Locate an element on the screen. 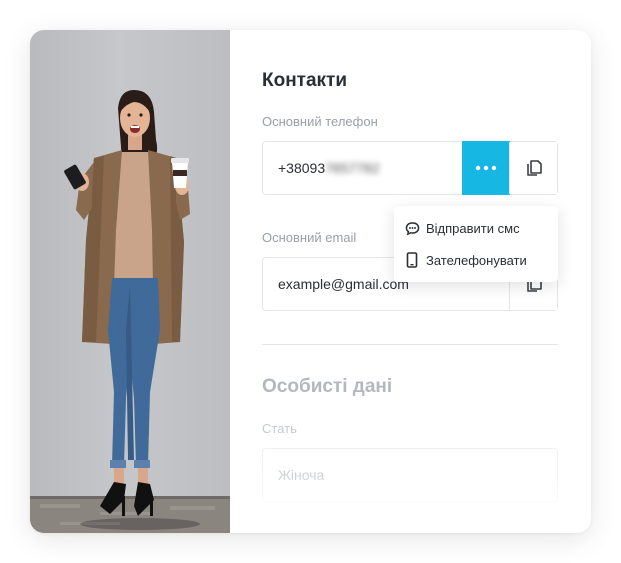 The width and height of the screenshot is (621, 563). section-divider is located at coordinates (410, 344).